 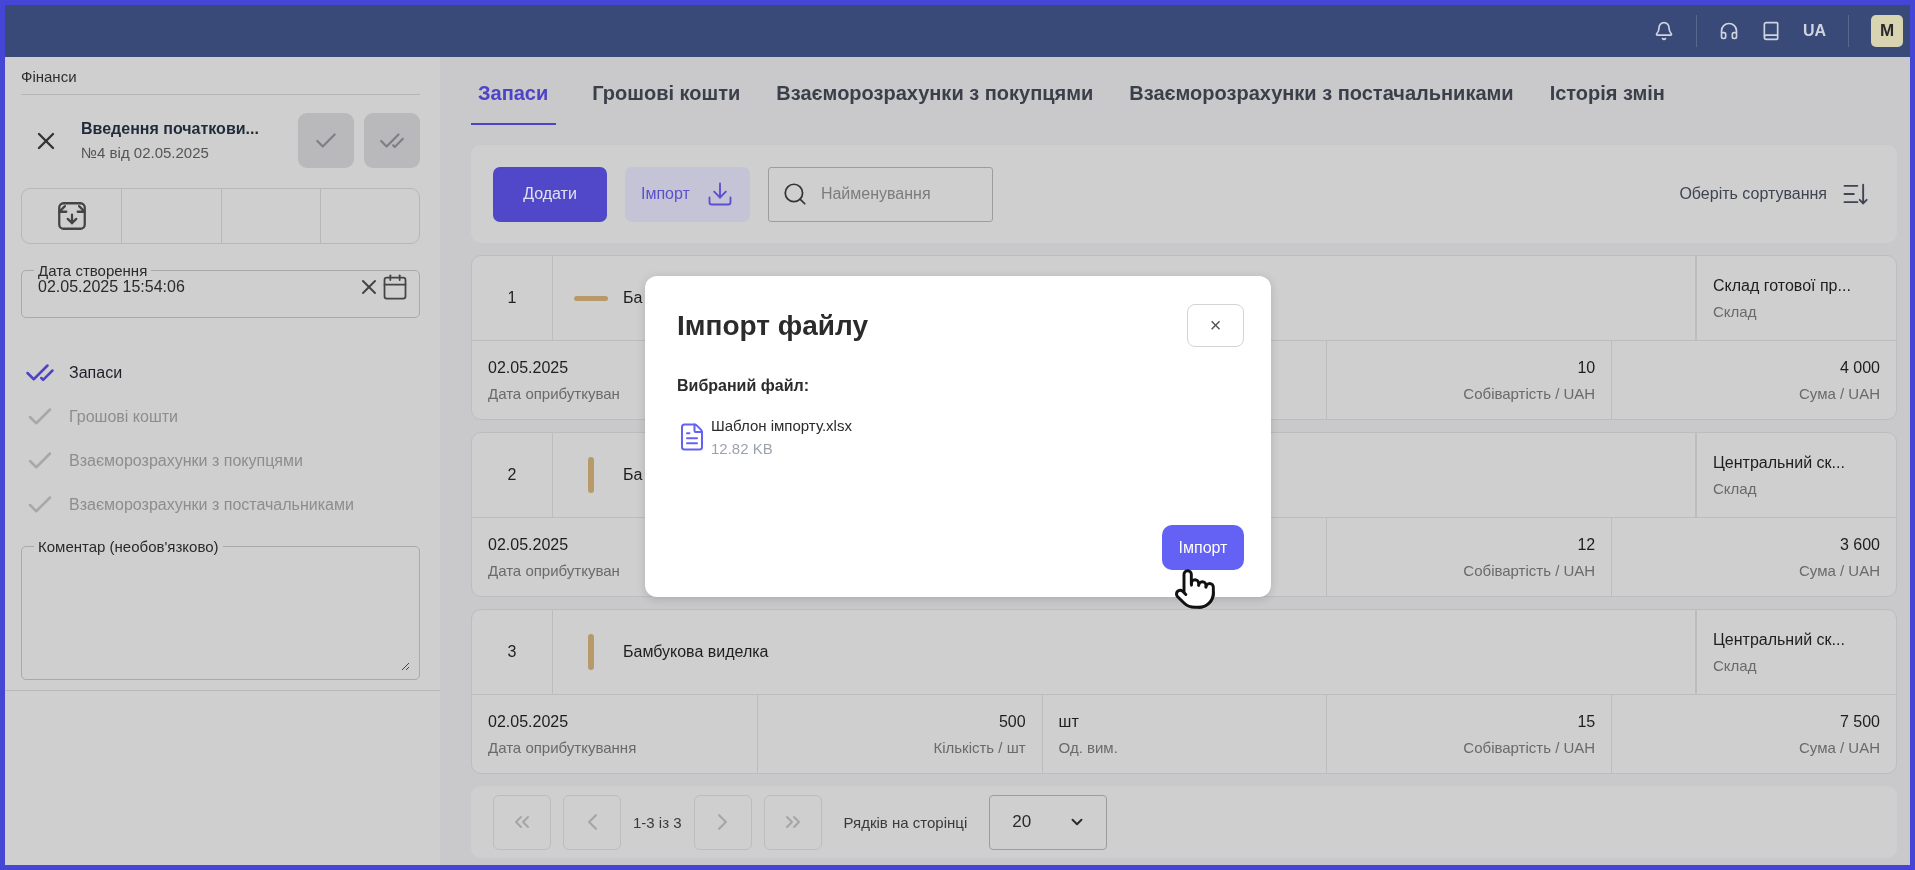 What do you see at coordinates (1203, 547) in the screenshot?
I see `import-confirm-button: Імпорт` at bounding box center [1203, 547].